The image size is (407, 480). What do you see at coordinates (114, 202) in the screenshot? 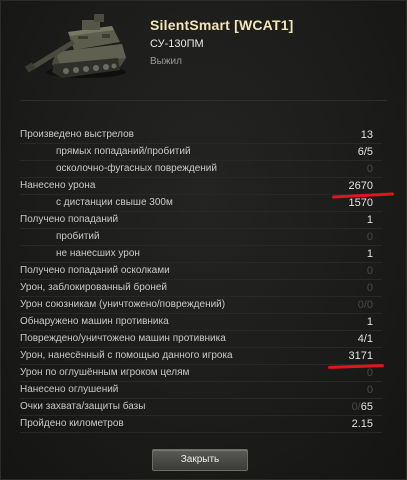
I see `stat-label: с дистанции свыше 300м` at bounding box center [114, 202].